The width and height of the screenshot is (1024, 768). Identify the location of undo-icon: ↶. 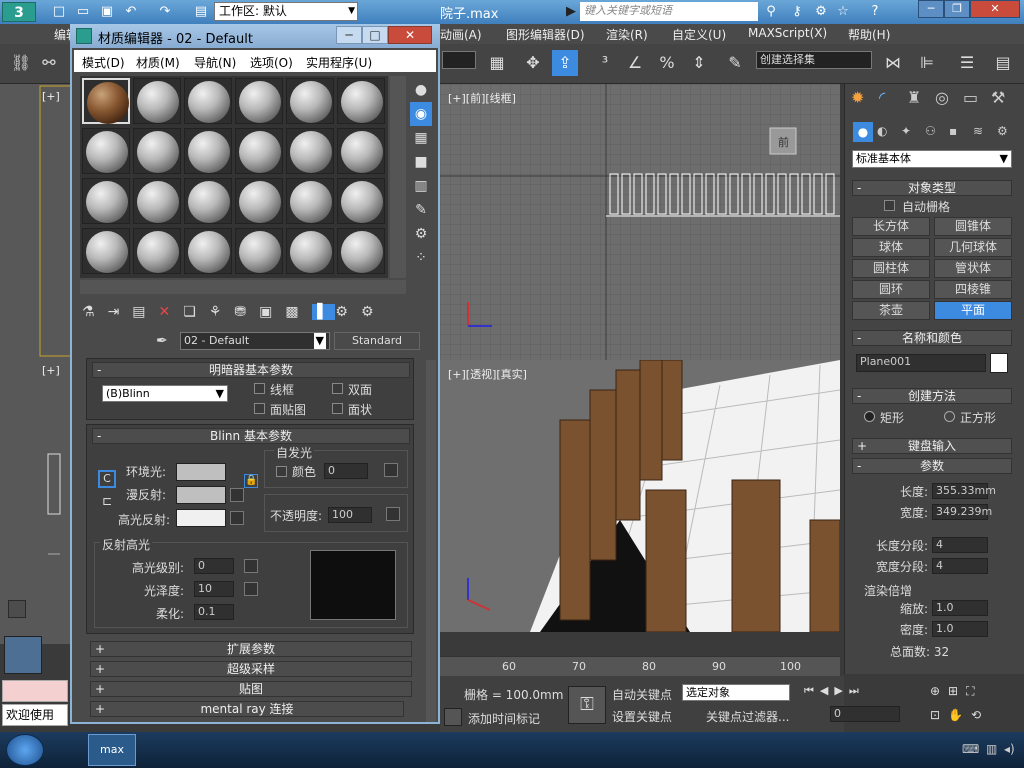
(131, 11).